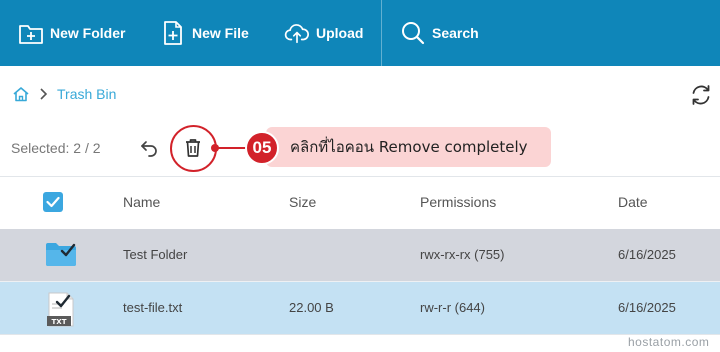 The width and height of the screenshot is (720, 352). Describe the element at coordinates (262, 148) in the screenshot. I see `step-badge: 05` at that location.